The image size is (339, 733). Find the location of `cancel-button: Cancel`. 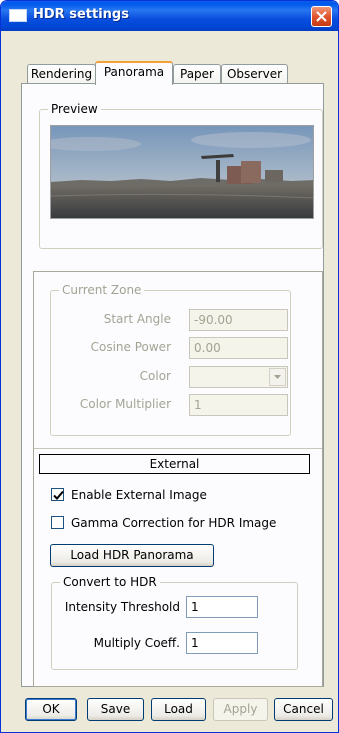

cancel-button: Cancel is located at coordinates (303, 709).